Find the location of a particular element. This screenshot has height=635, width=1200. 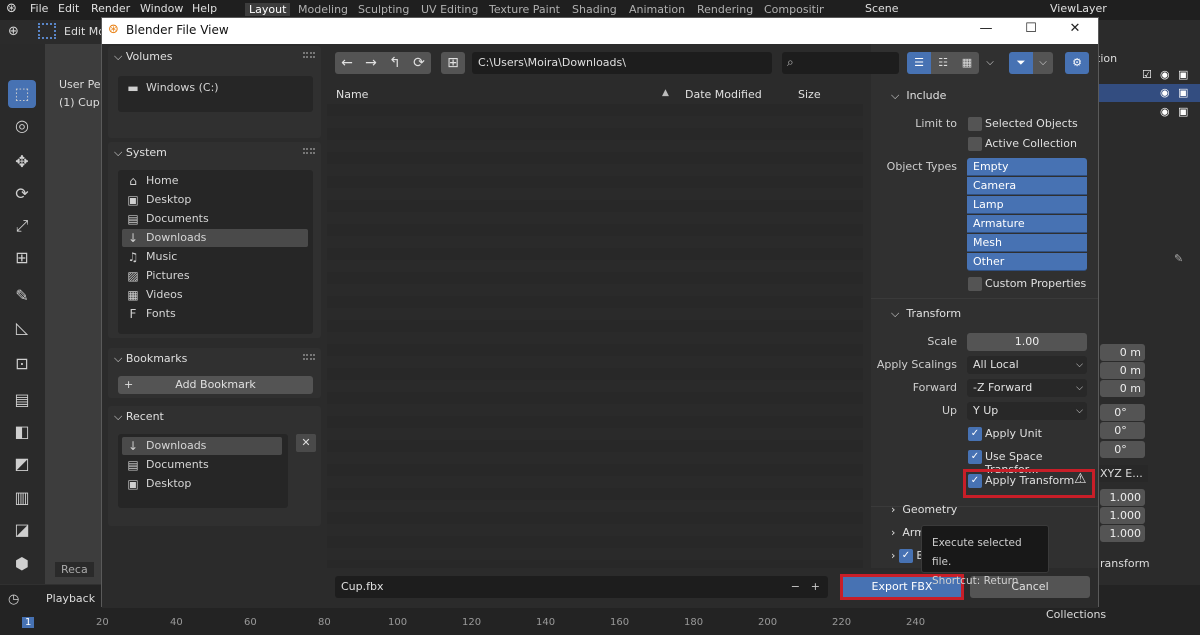

rotation-z-field: 0° is located at coordinates (1122, 449).